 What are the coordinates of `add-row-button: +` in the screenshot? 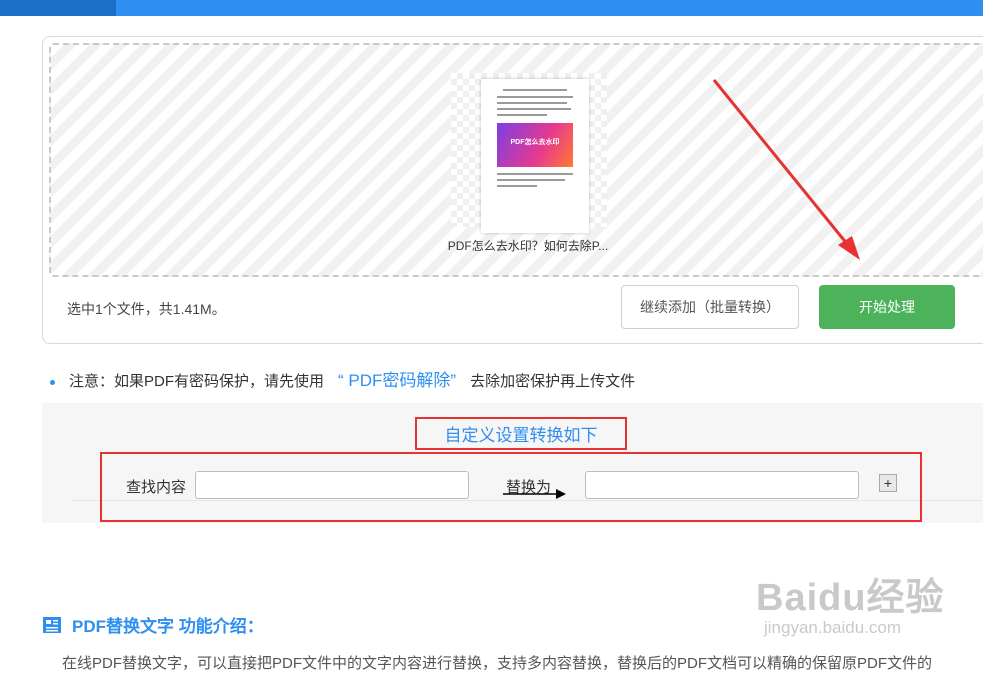 It's located at (888, 483).